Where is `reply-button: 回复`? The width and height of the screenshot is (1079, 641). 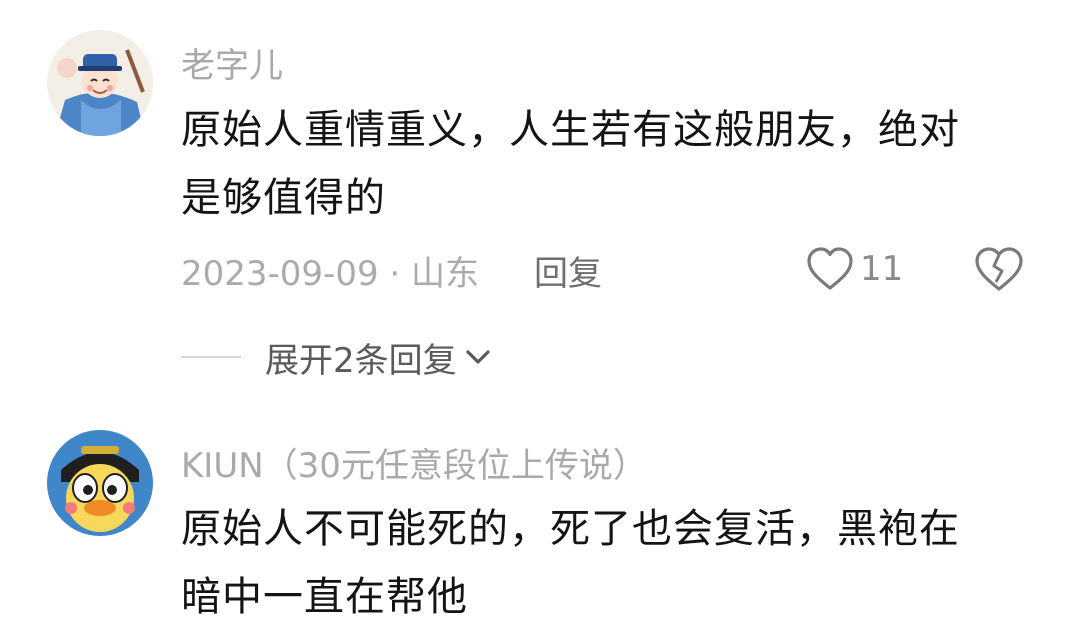
reply-button: 回复 is located at coordinates (568, 270).